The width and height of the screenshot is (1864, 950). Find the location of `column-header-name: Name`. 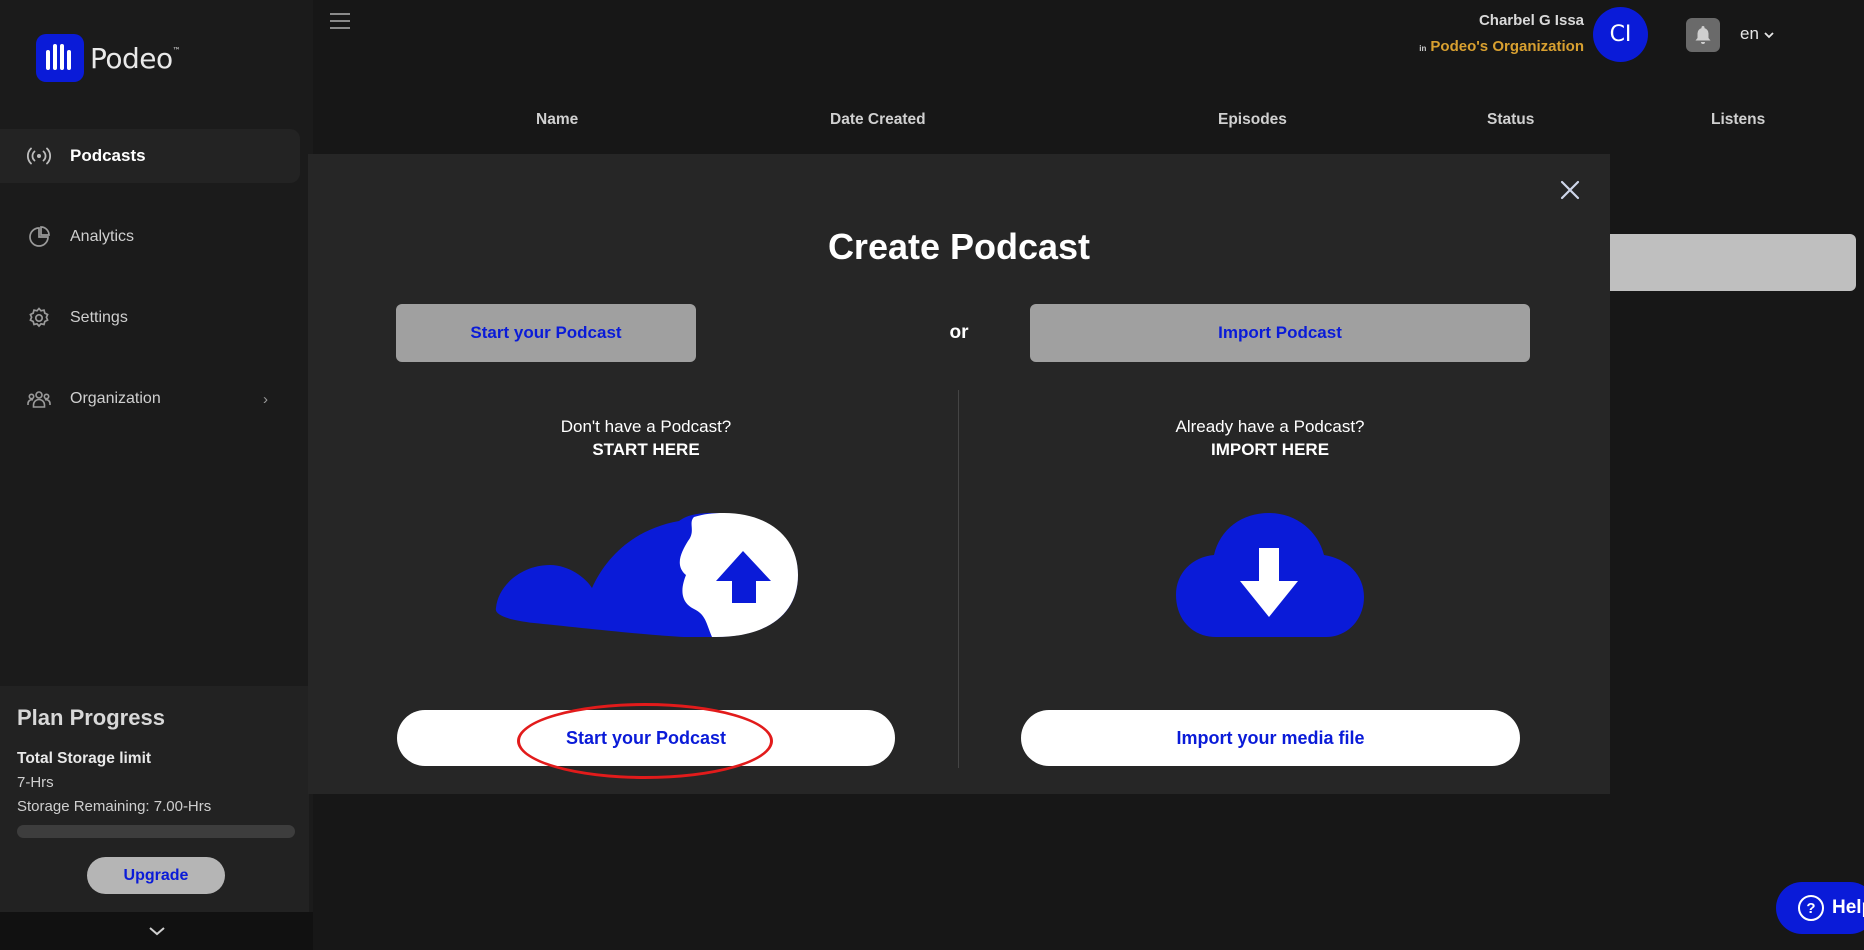

column-header-name: Name is located at coordinates (557, 120).